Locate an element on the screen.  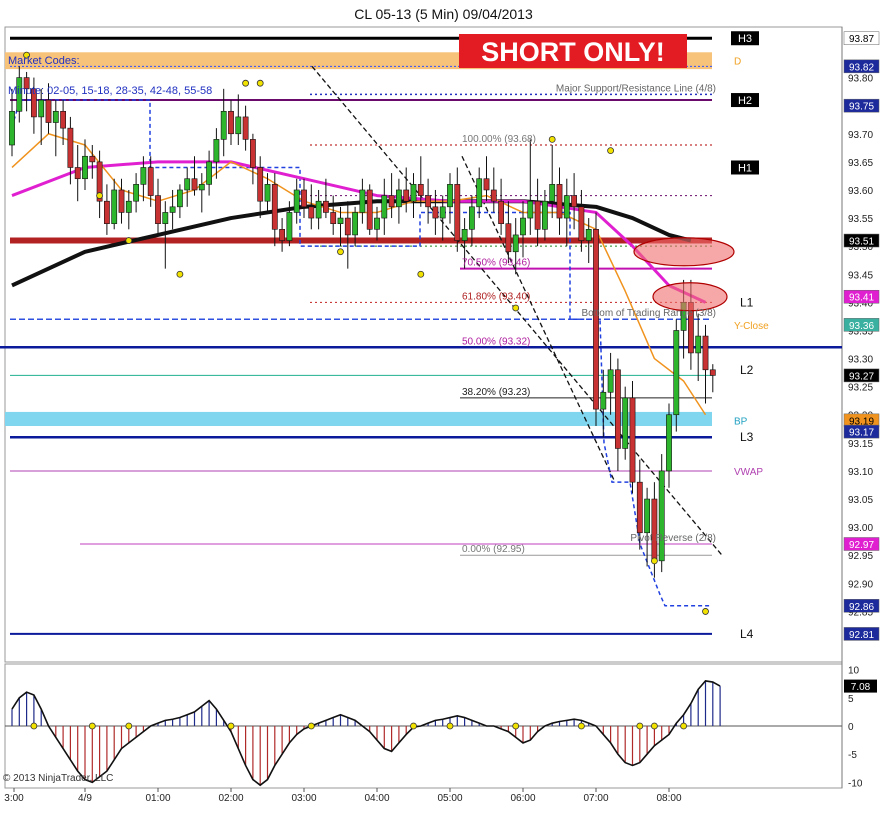
y-tick-label: 93.25 is located at coordinates (860, 388).